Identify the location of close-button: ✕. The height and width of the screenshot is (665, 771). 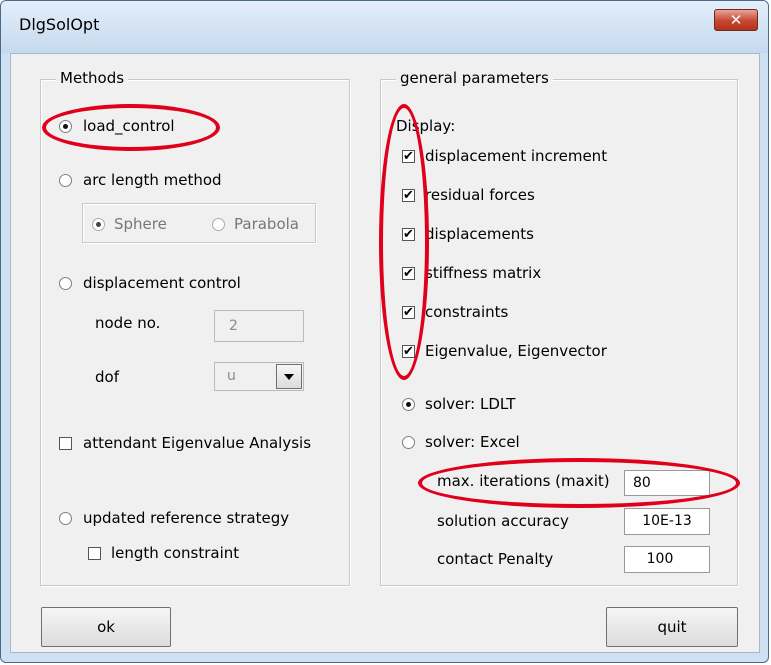
(736, 20).